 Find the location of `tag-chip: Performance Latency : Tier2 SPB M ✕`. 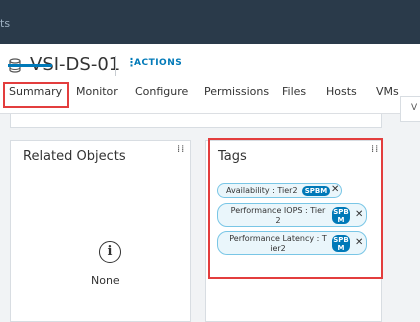

tag-chip: Performance Latency : Tier2 SPB M ✕ is located at coordinates (292, 243).